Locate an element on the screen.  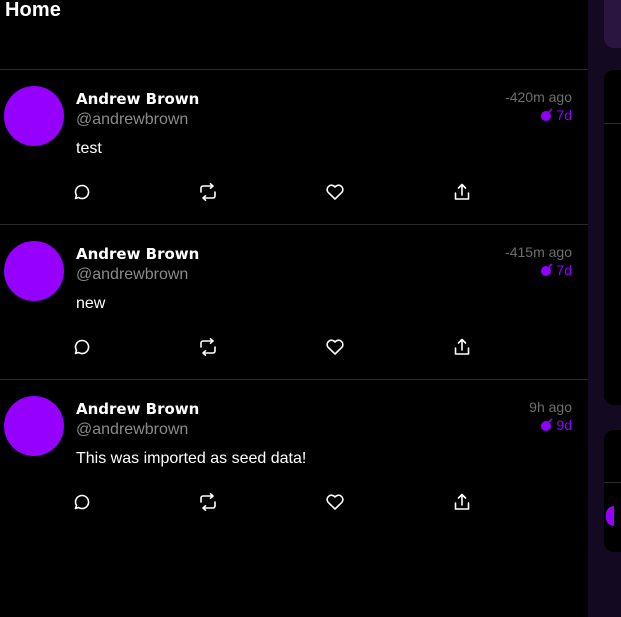
expiry-label: 9d is located at coordinates (564, 425).